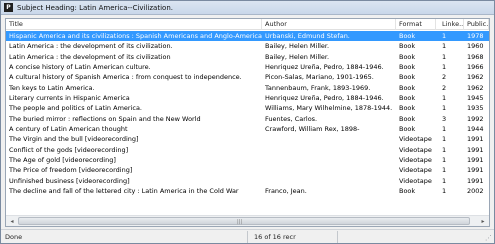 The height and width of the screenshot is (244, 495). Describe the element at coordinates (475, 36) in the screenshot. I see `cell-publication: 1978` at that location.